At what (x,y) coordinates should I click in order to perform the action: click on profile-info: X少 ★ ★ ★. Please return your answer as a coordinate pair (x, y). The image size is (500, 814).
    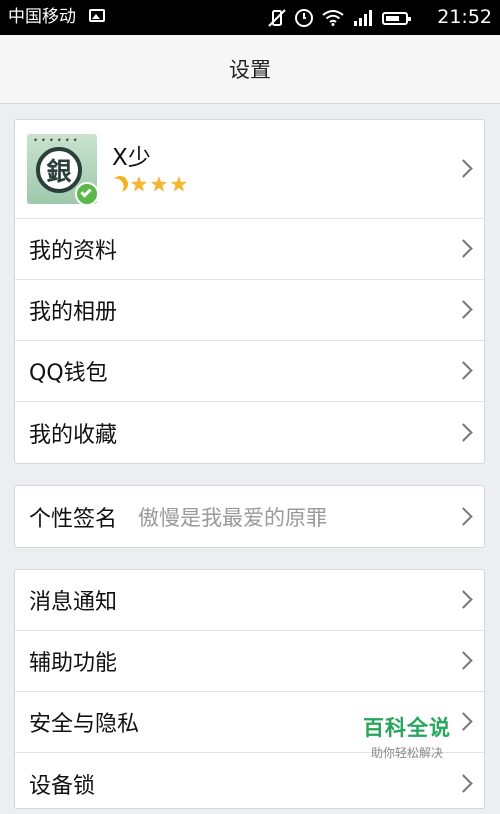
    Looking at the image, I should click on (150, 169).